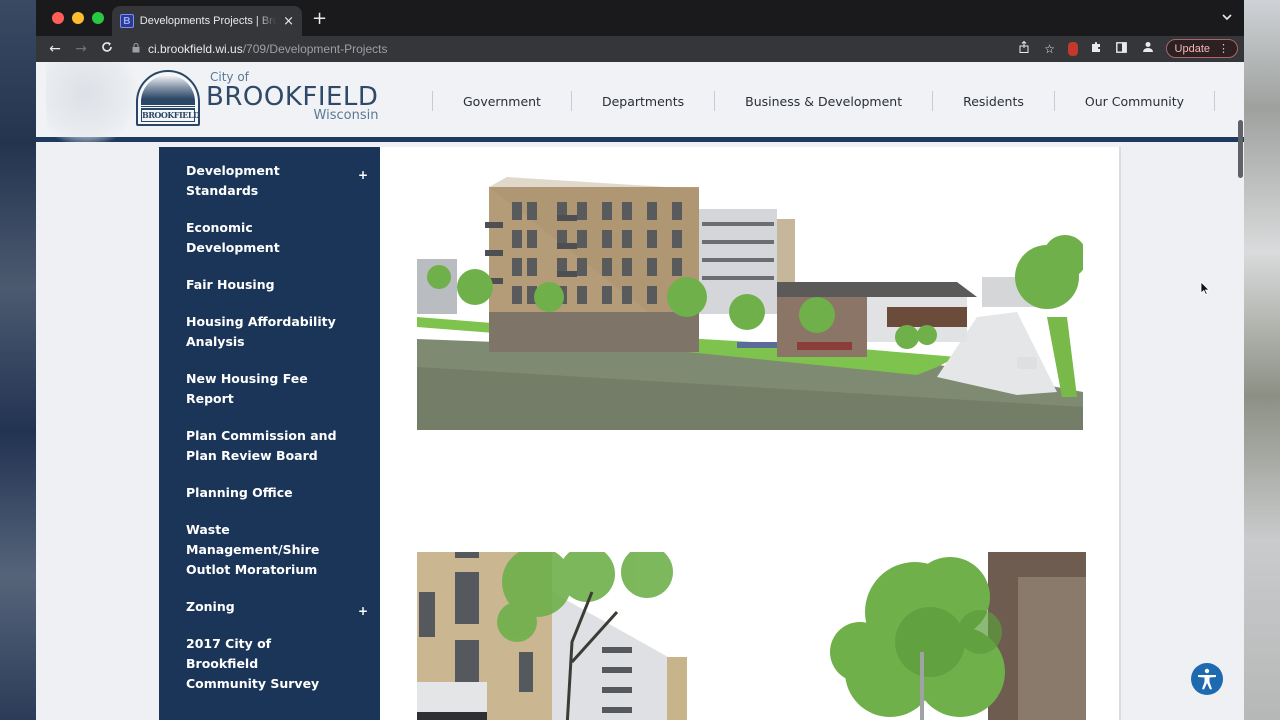  What do you see at coordinates (261, 445) in the screenshot?
I see `sidebar-item-label: Plan Commission and Plan Review Board` at bounding box center [261, 445].